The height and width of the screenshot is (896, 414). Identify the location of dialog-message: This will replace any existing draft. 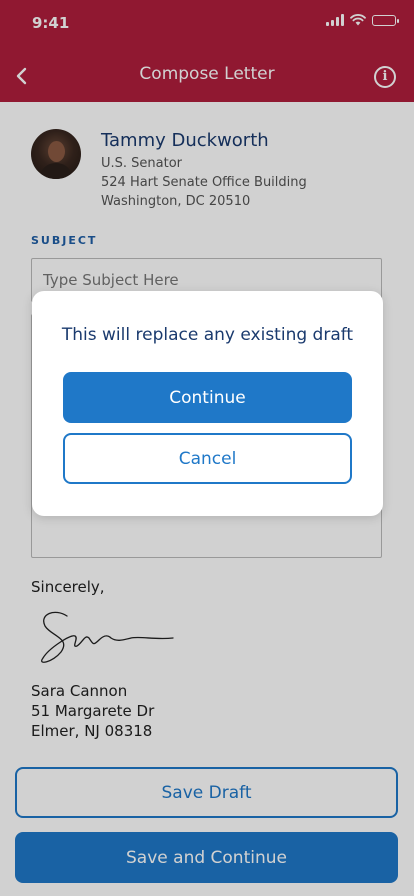
(207, 335).